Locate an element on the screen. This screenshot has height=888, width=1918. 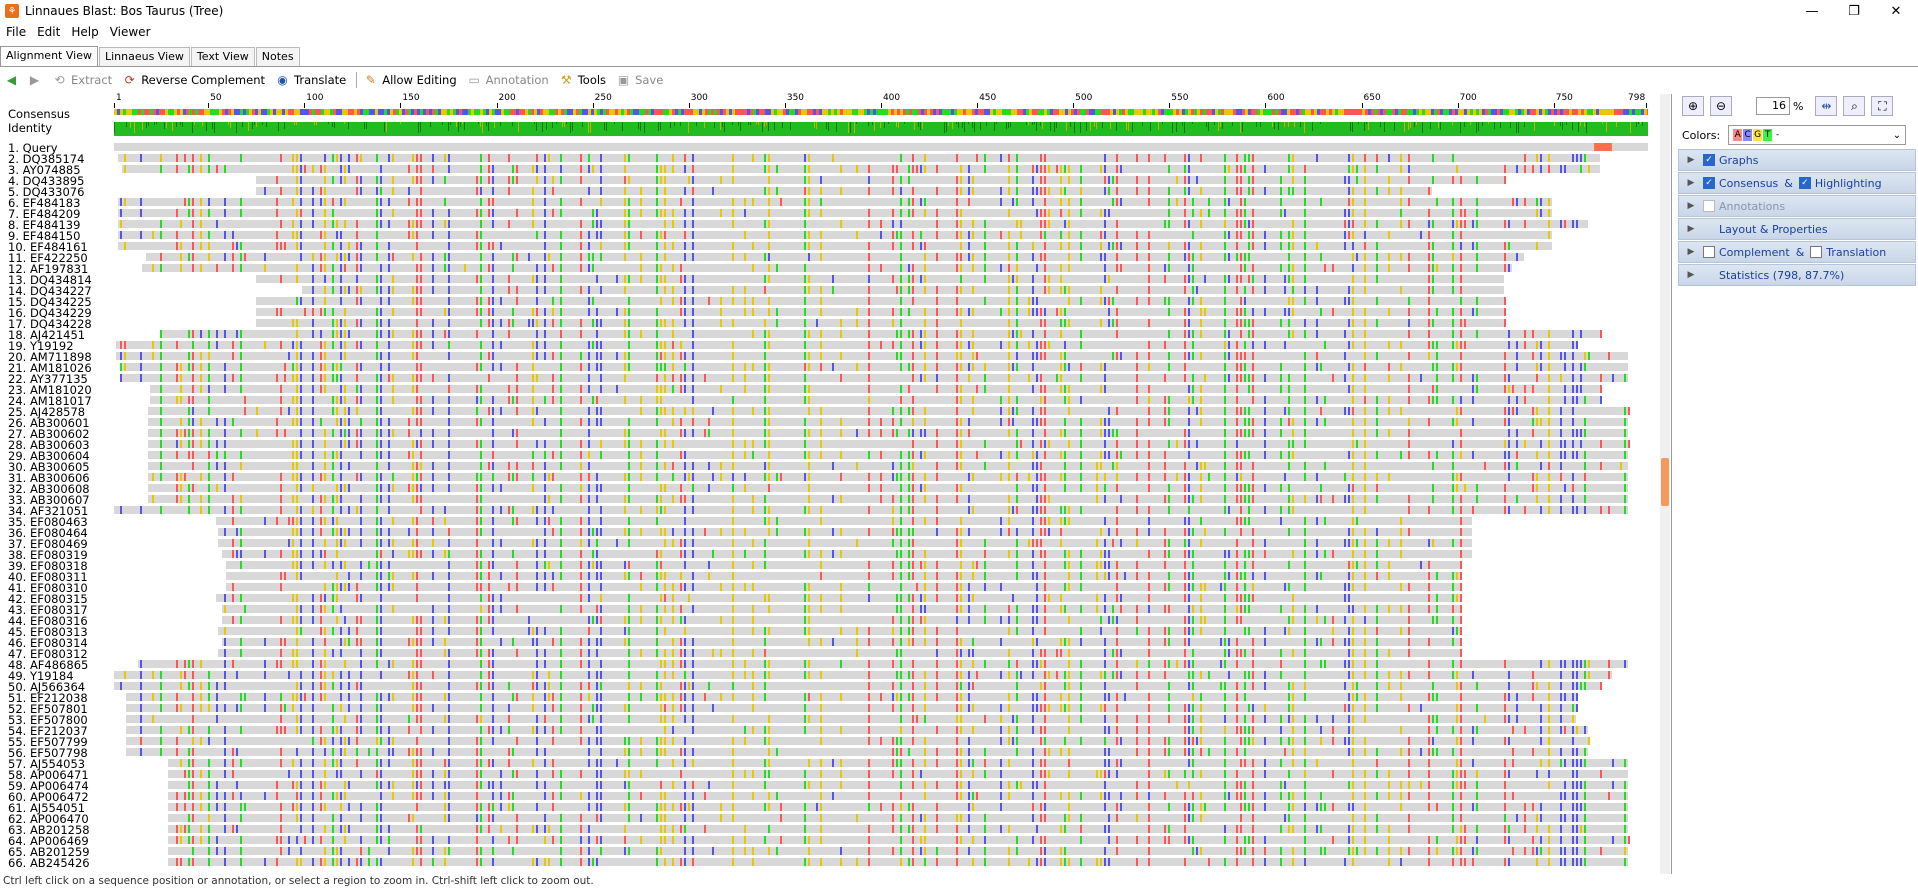
consensus-track is located at coordinates (881, 112).